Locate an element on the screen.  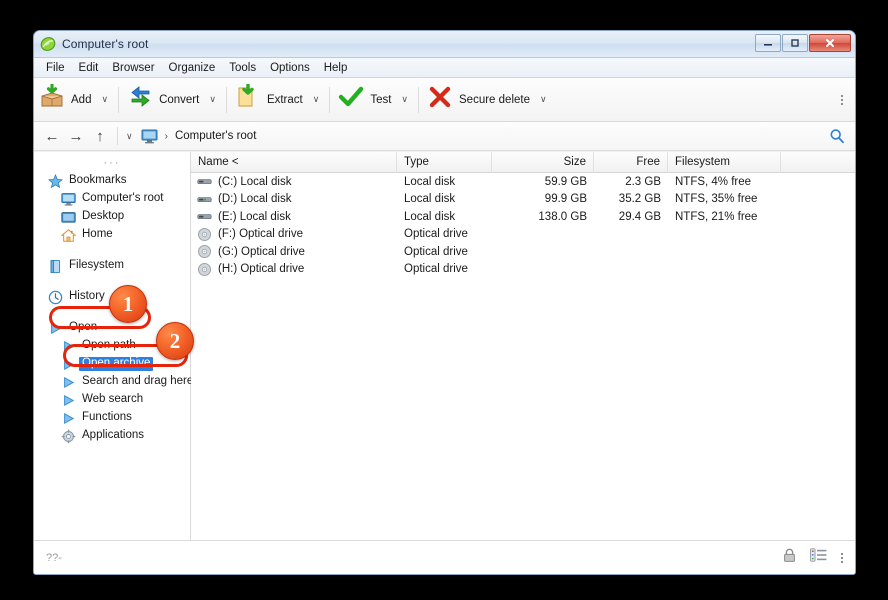
chevron-down-icon: ∨ is located at coordinates (129, 136).